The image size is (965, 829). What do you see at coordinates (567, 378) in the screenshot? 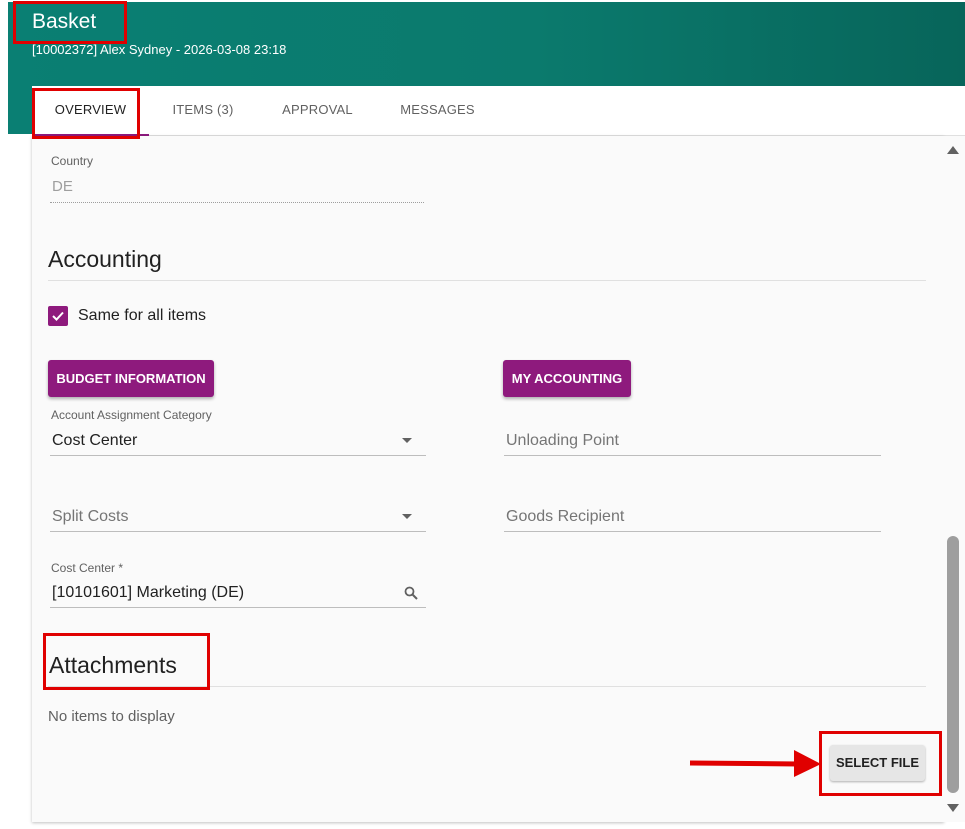
I see `my-accounting-button: MY ACCOUNTING` at bounding box center [567, 378].